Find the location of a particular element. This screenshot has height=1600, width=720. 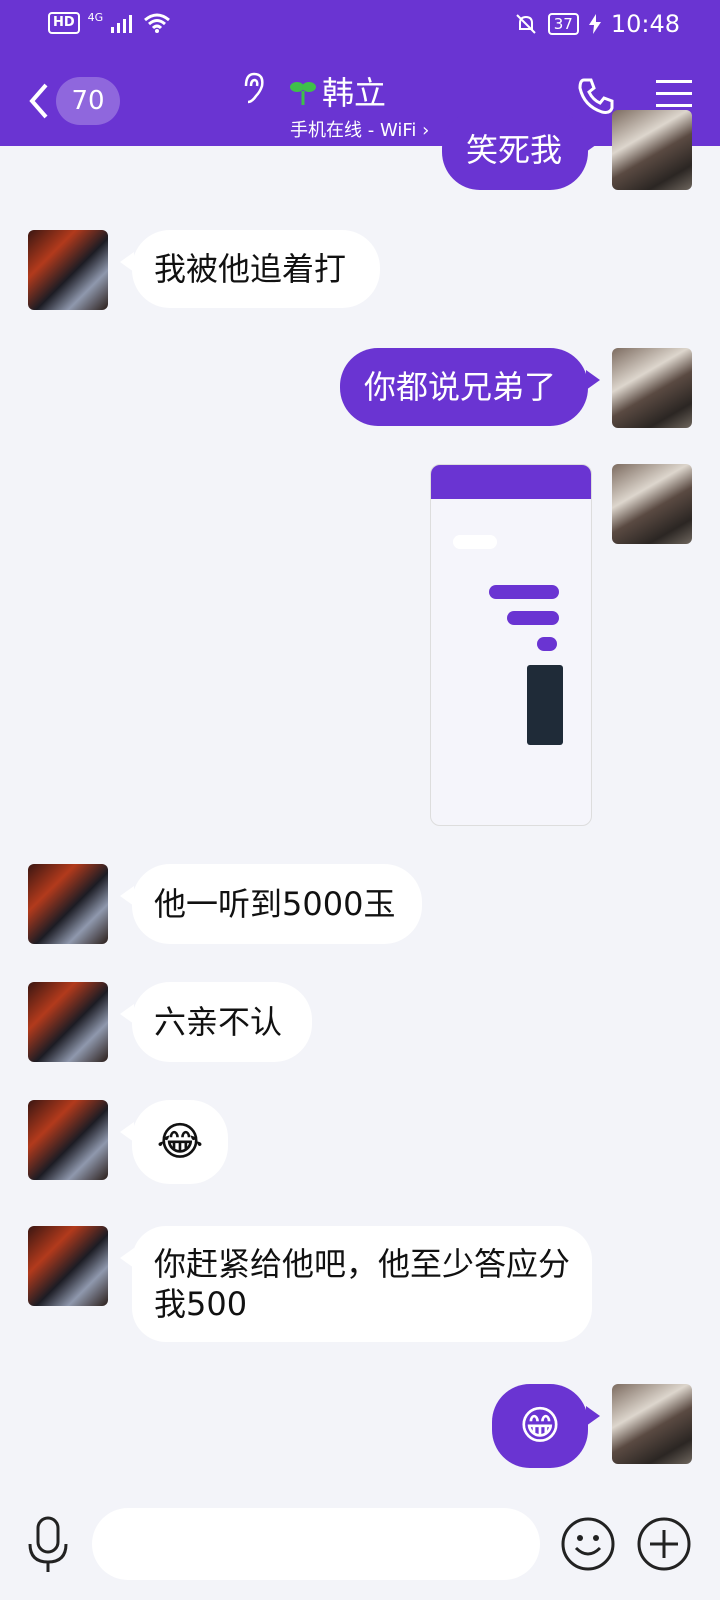

mute-bell-icon is located at coordinates (526, 24).